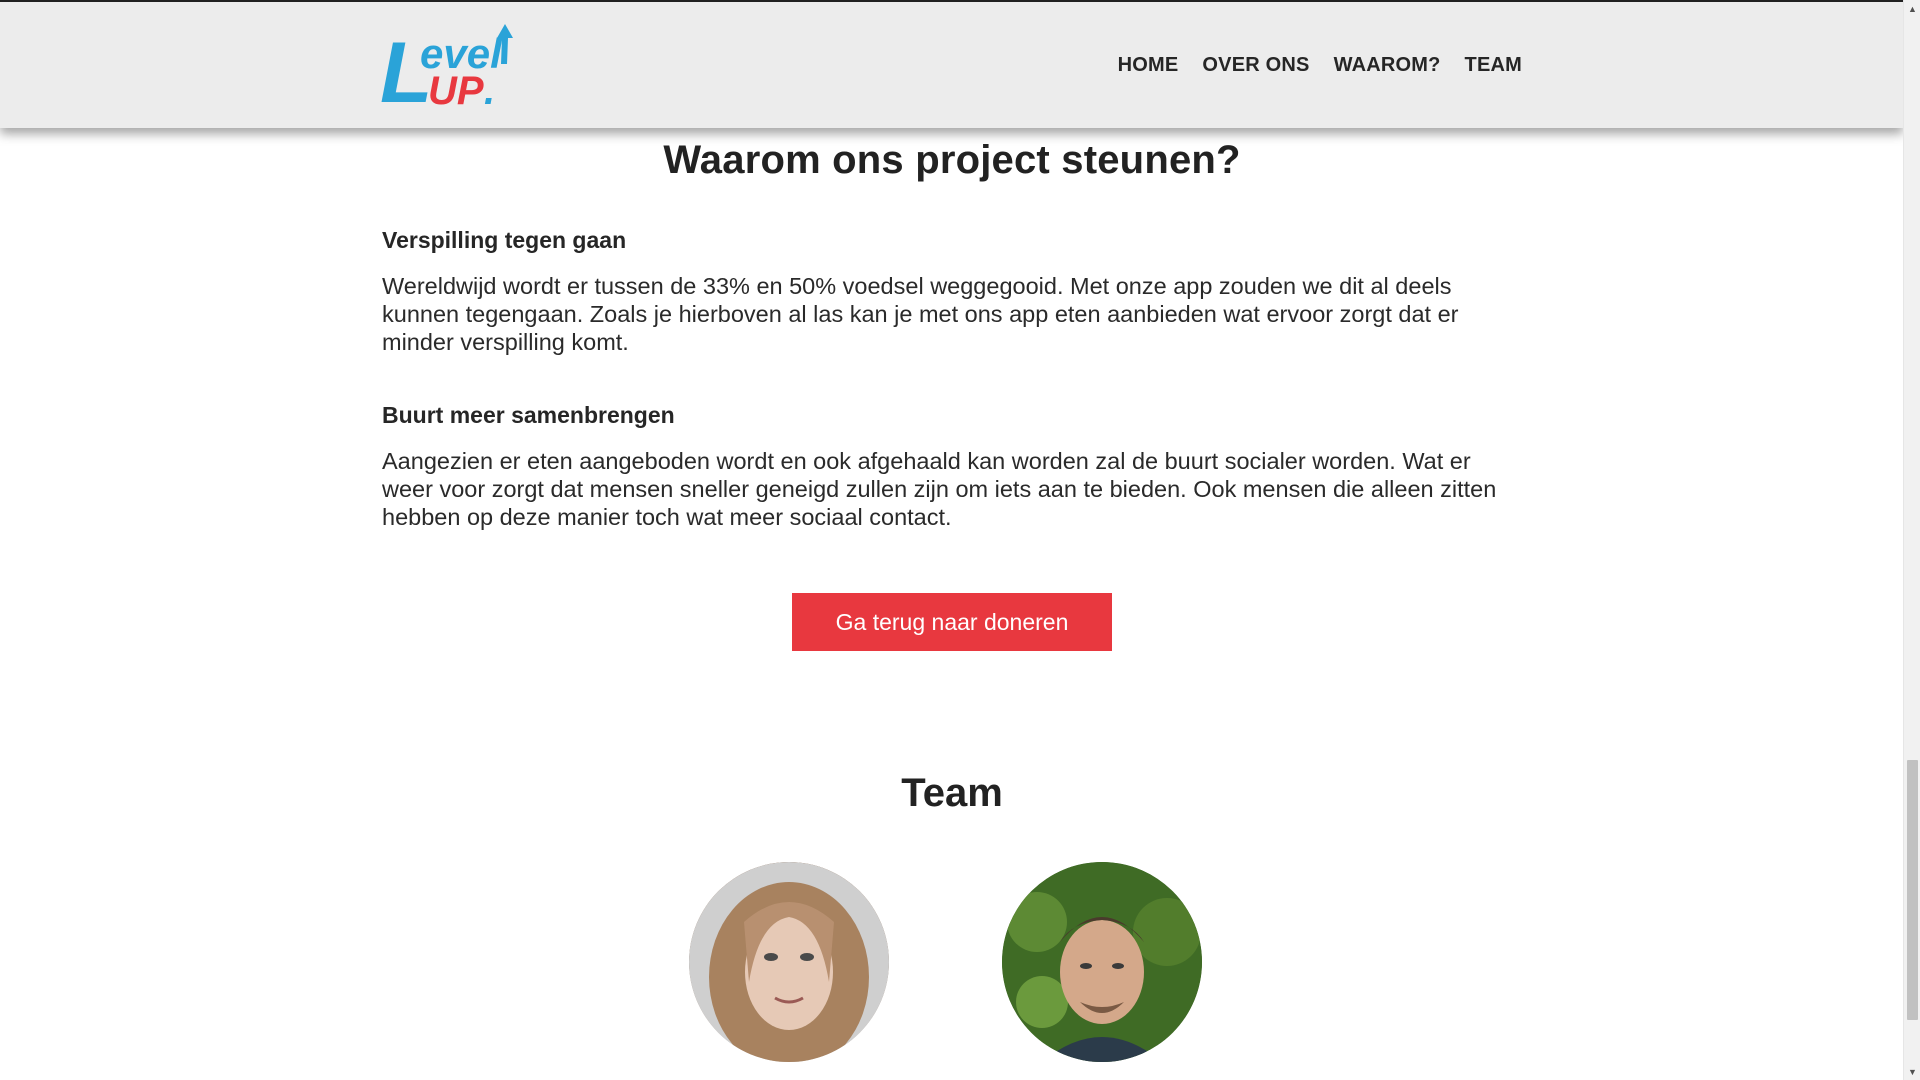 This screenshot has width=1920, height=1080. I want to click on team-section-title: Team, so click(952, 793).